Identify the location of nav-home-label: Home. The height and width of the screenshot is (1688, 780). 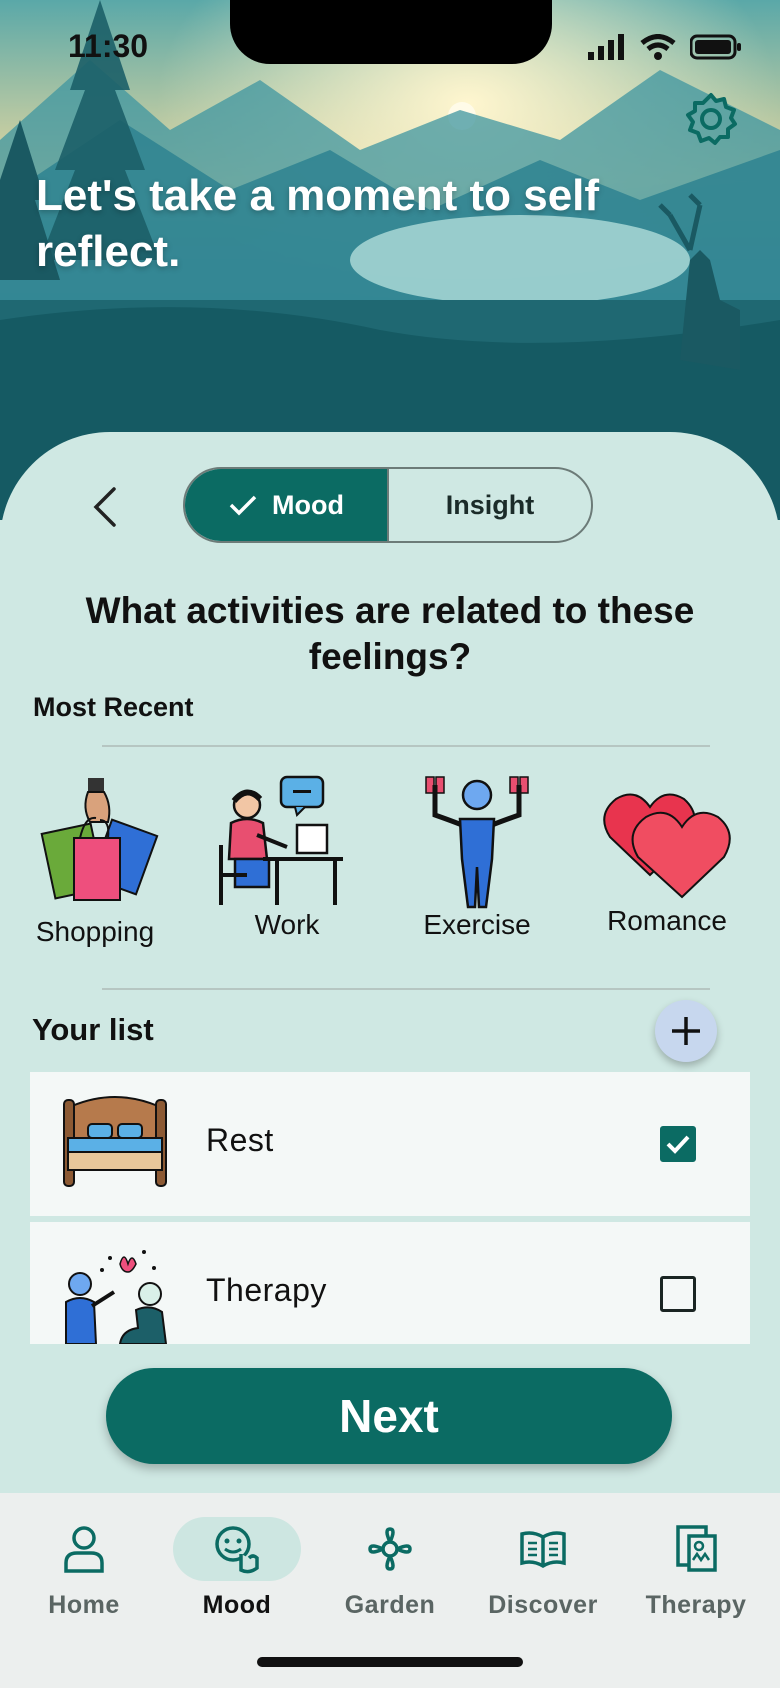
(84, 1605).